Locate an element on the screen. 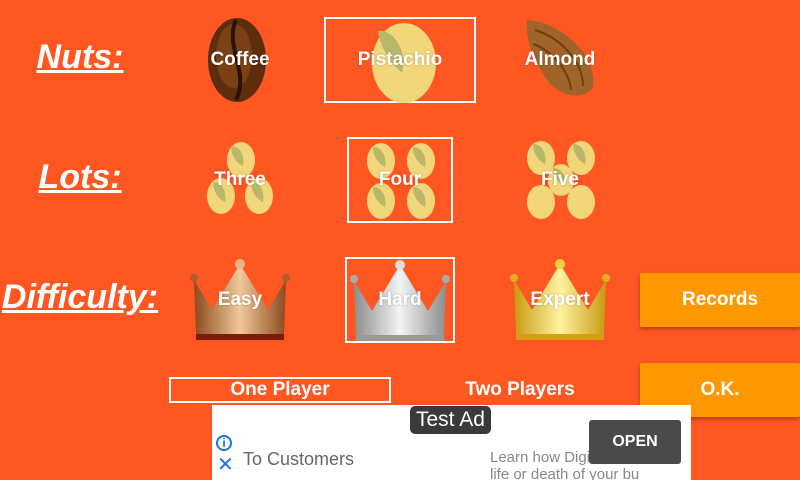 The image size is (800, 480). option-hard: Hard is located at coordinates (400, 300).